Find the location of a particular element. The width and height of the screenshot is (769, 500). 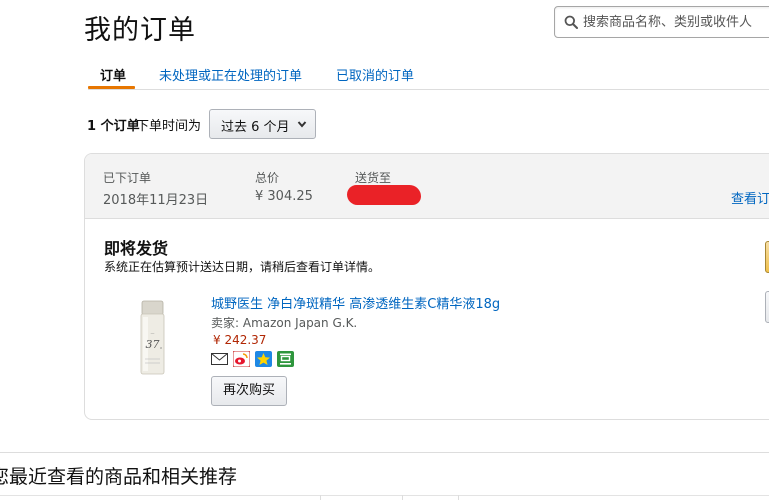

time-range-value: 过去 6 个月 is located at coordinates (255, 127).